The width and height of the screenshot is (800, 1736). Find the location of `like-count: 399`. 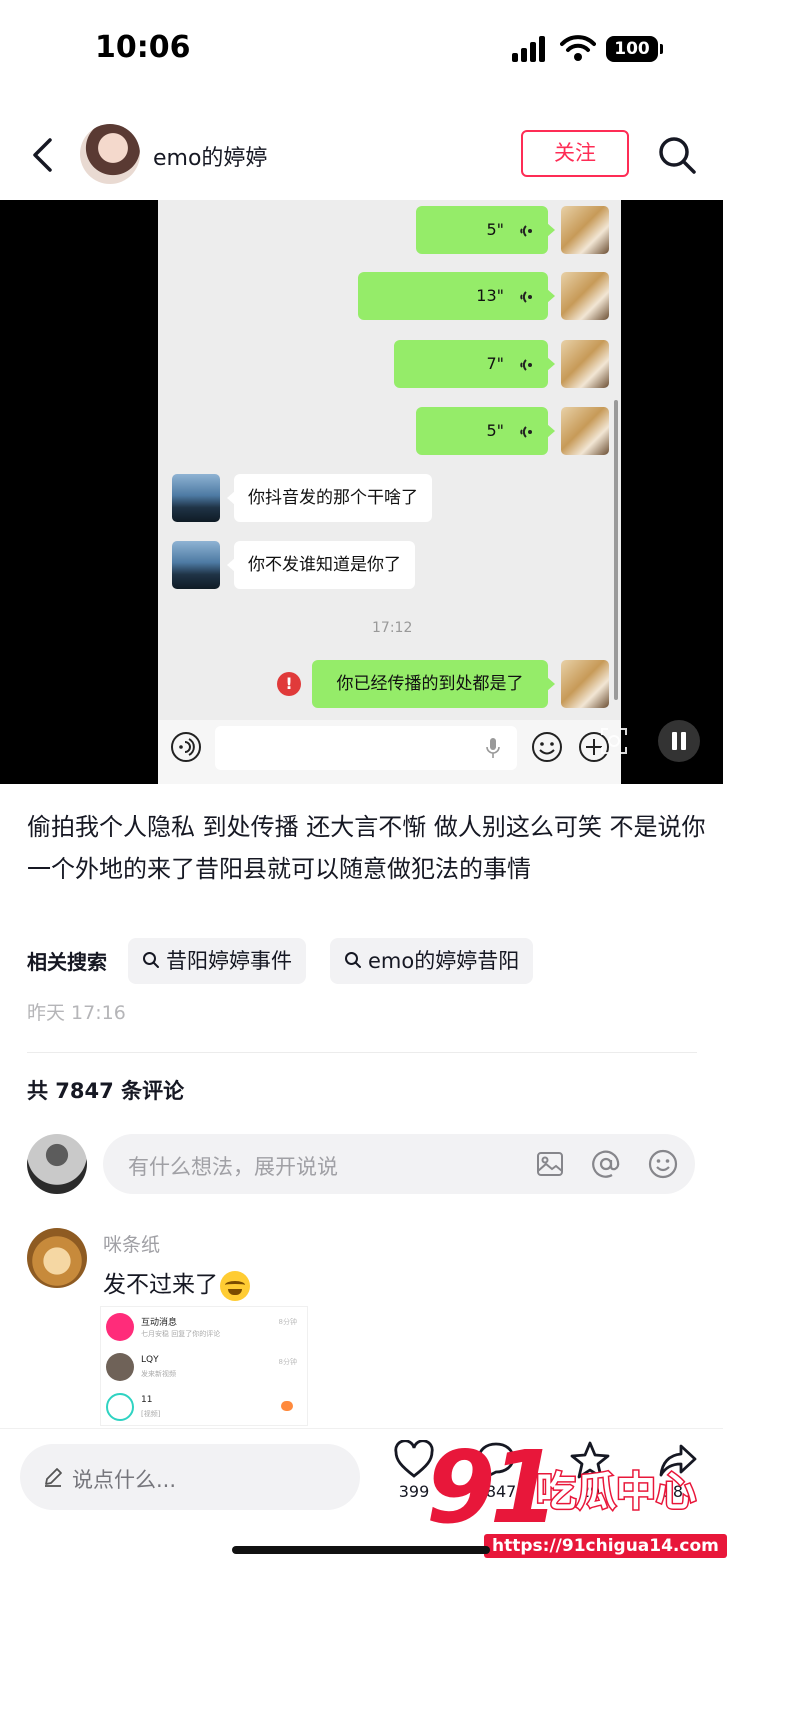

like-count: 399 is located at coordinates (414, 1491).